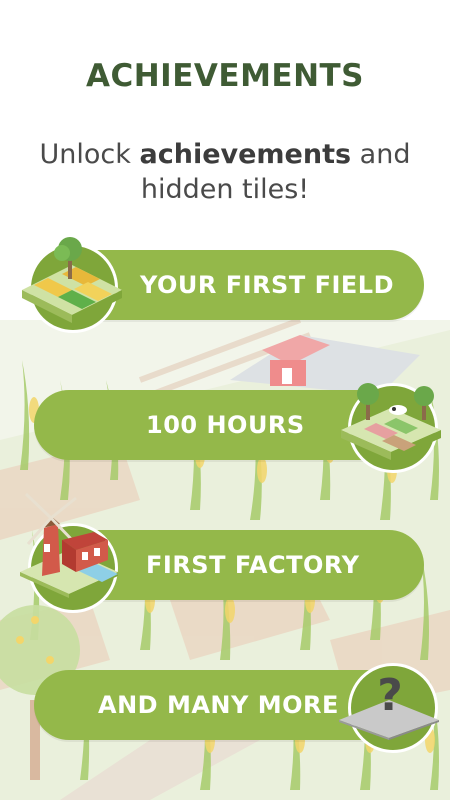  What do you see at coordinates (391, 421) in the screenshot?
I see `garden-farm-tile-icon` at bounding box center [391, 421].